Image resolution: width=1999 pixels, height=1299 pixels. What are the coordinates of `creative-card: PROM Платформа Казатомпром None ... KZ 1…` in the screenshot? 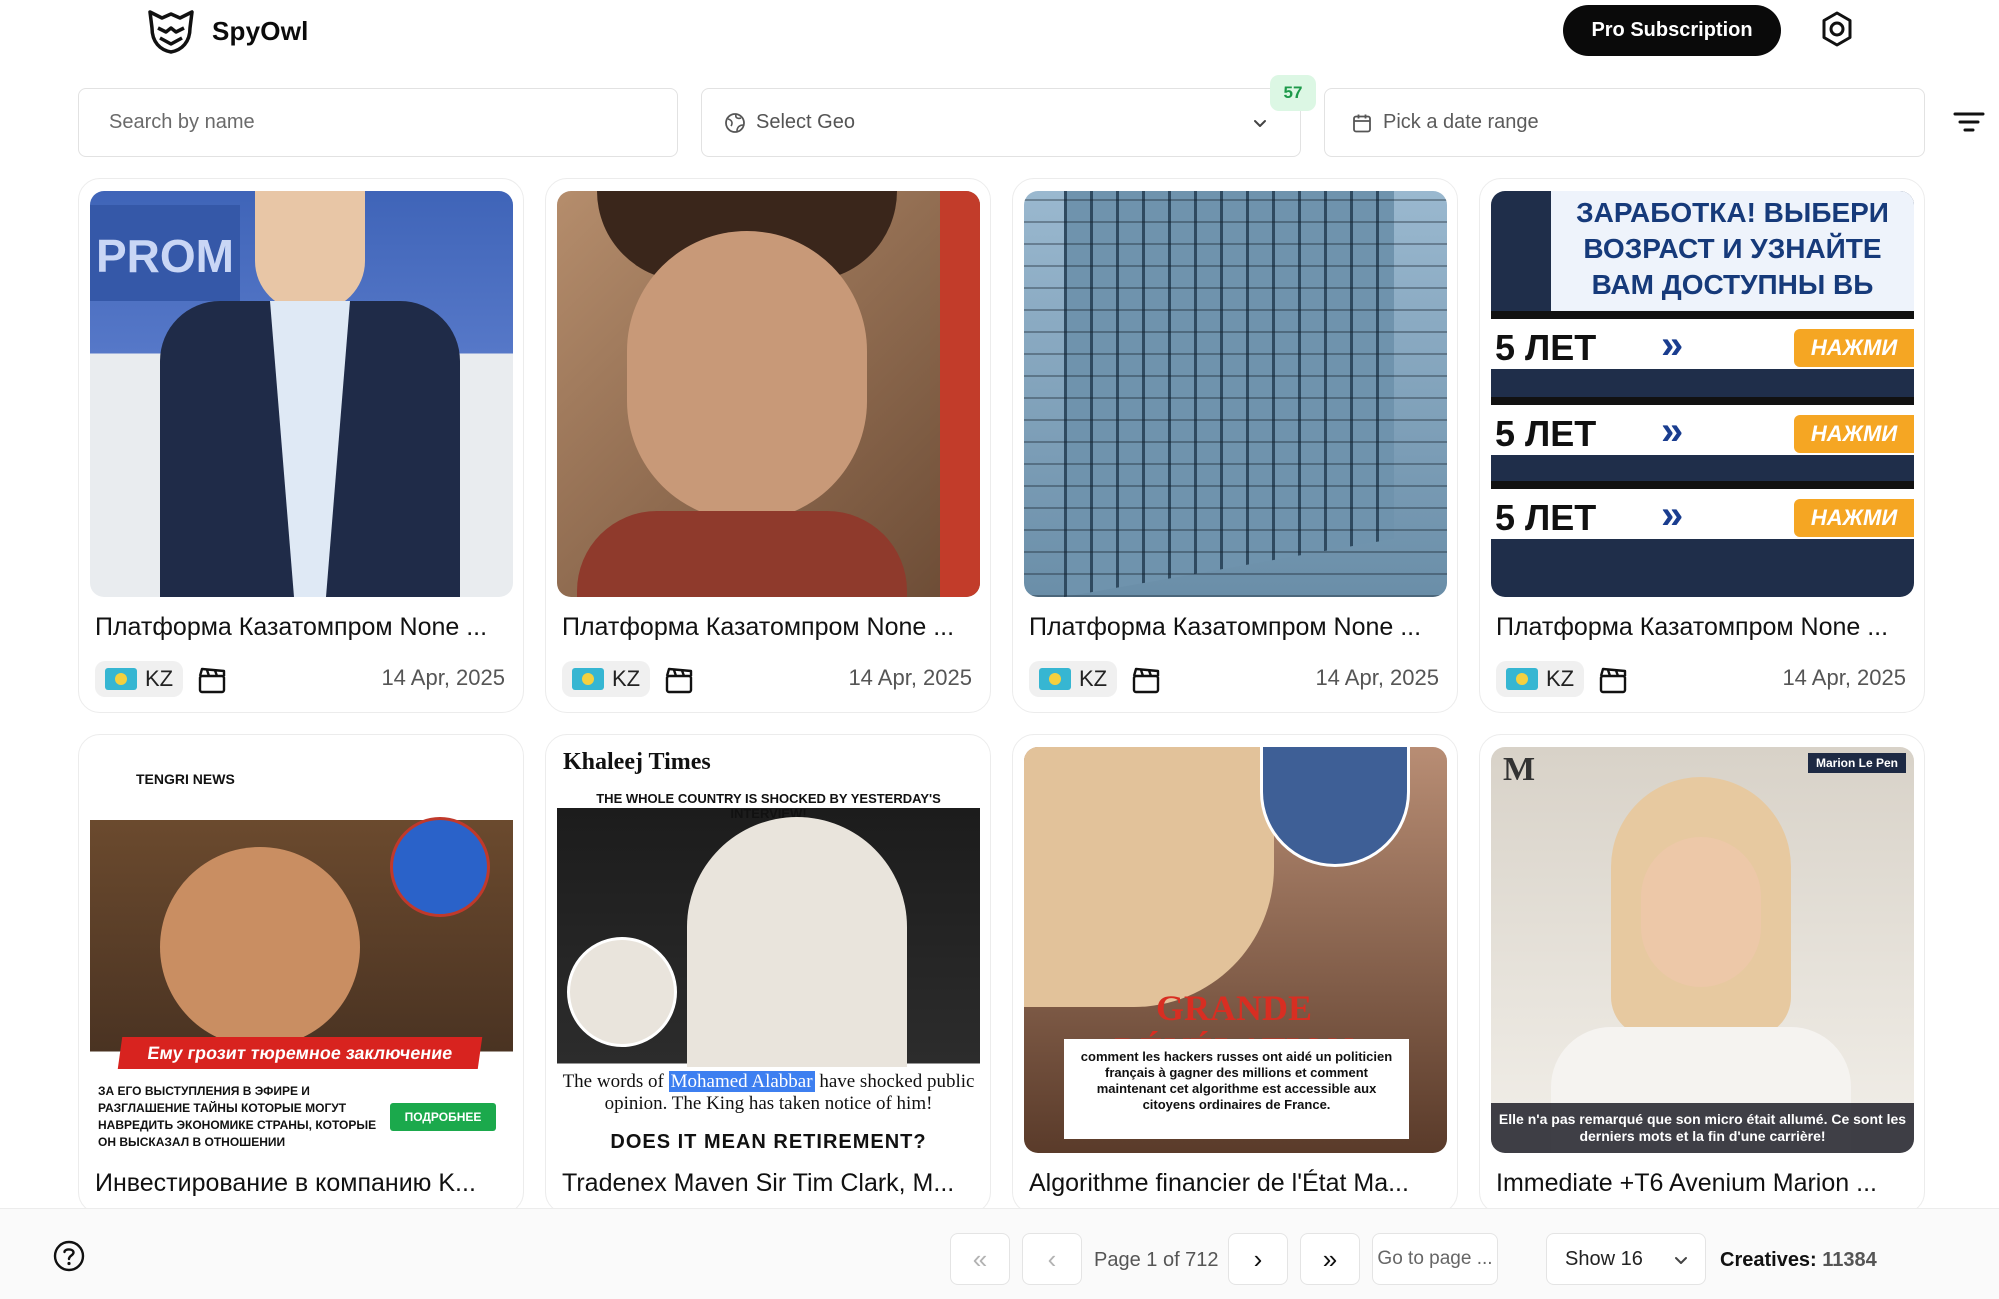 It's located at (301, 445).